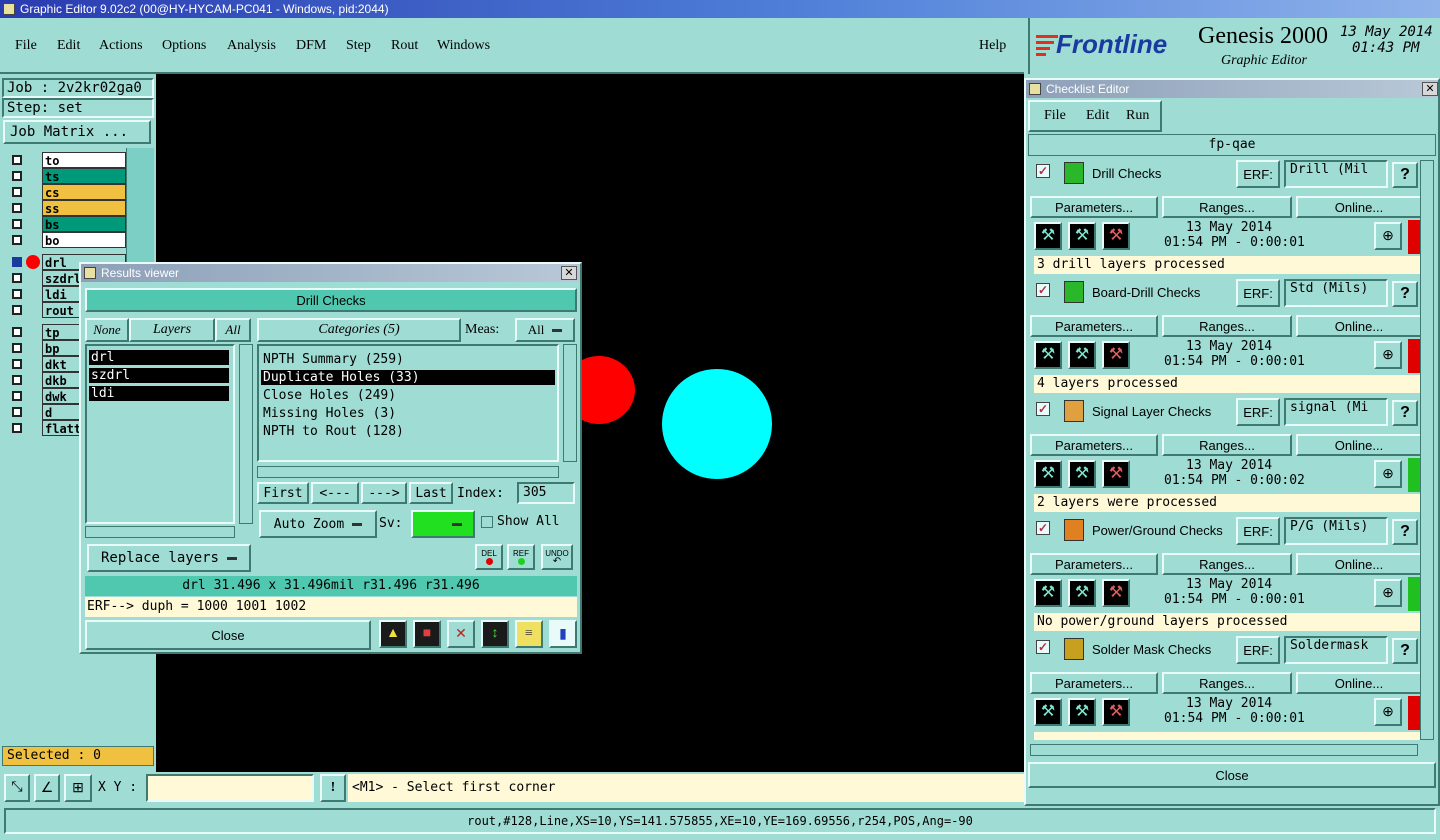 This screenshot has height=840, width=1440. I want to click on erf-value: Soldermask, so click(1336, 650).